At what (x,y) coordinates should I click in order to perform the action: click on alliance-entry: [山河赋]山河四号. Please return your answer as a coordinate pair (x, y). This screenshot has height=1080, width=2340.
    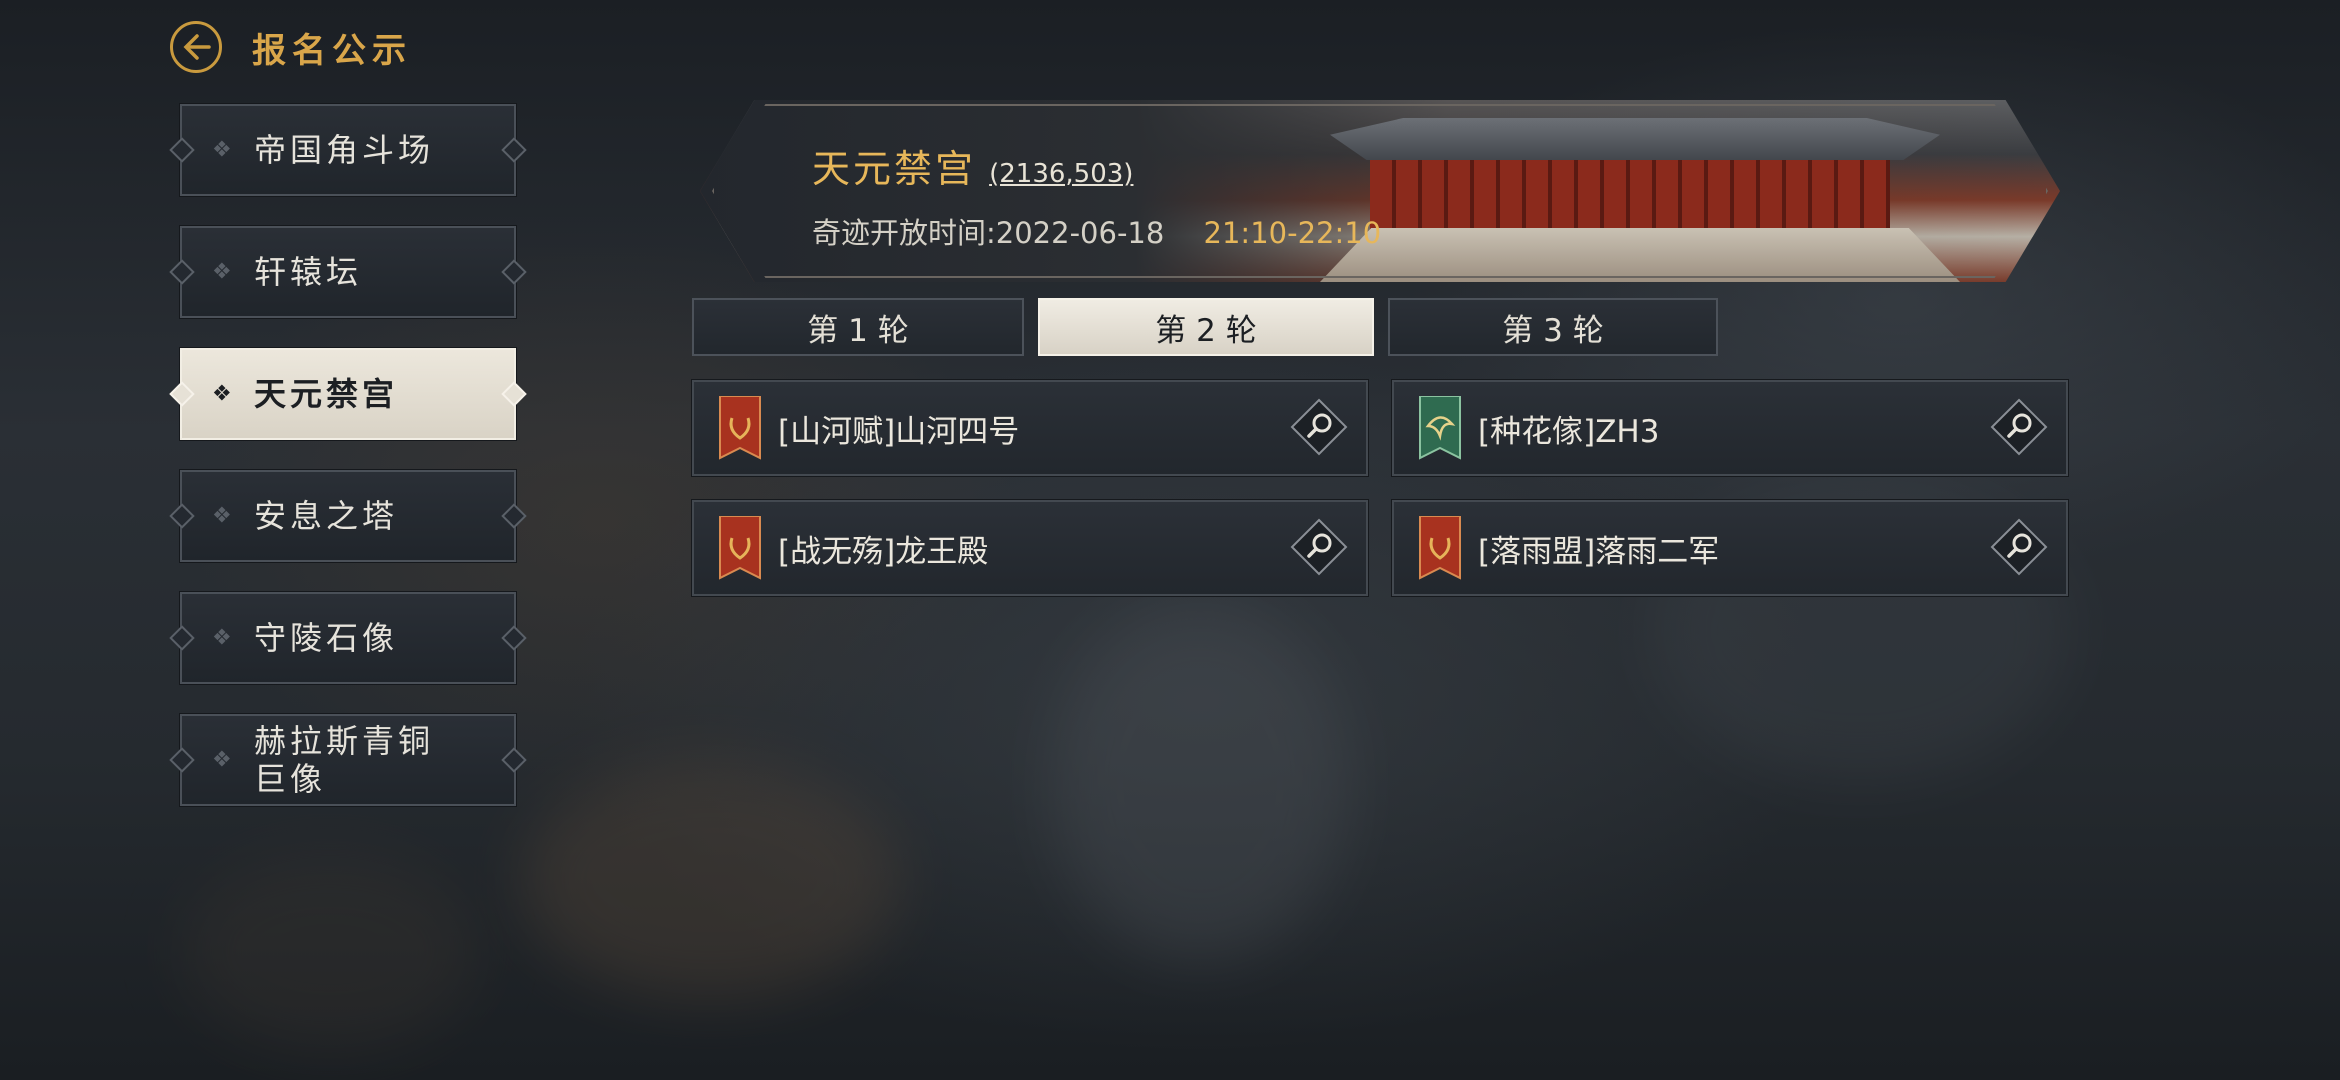
    Looking at the image, I should click on (1030, 428).